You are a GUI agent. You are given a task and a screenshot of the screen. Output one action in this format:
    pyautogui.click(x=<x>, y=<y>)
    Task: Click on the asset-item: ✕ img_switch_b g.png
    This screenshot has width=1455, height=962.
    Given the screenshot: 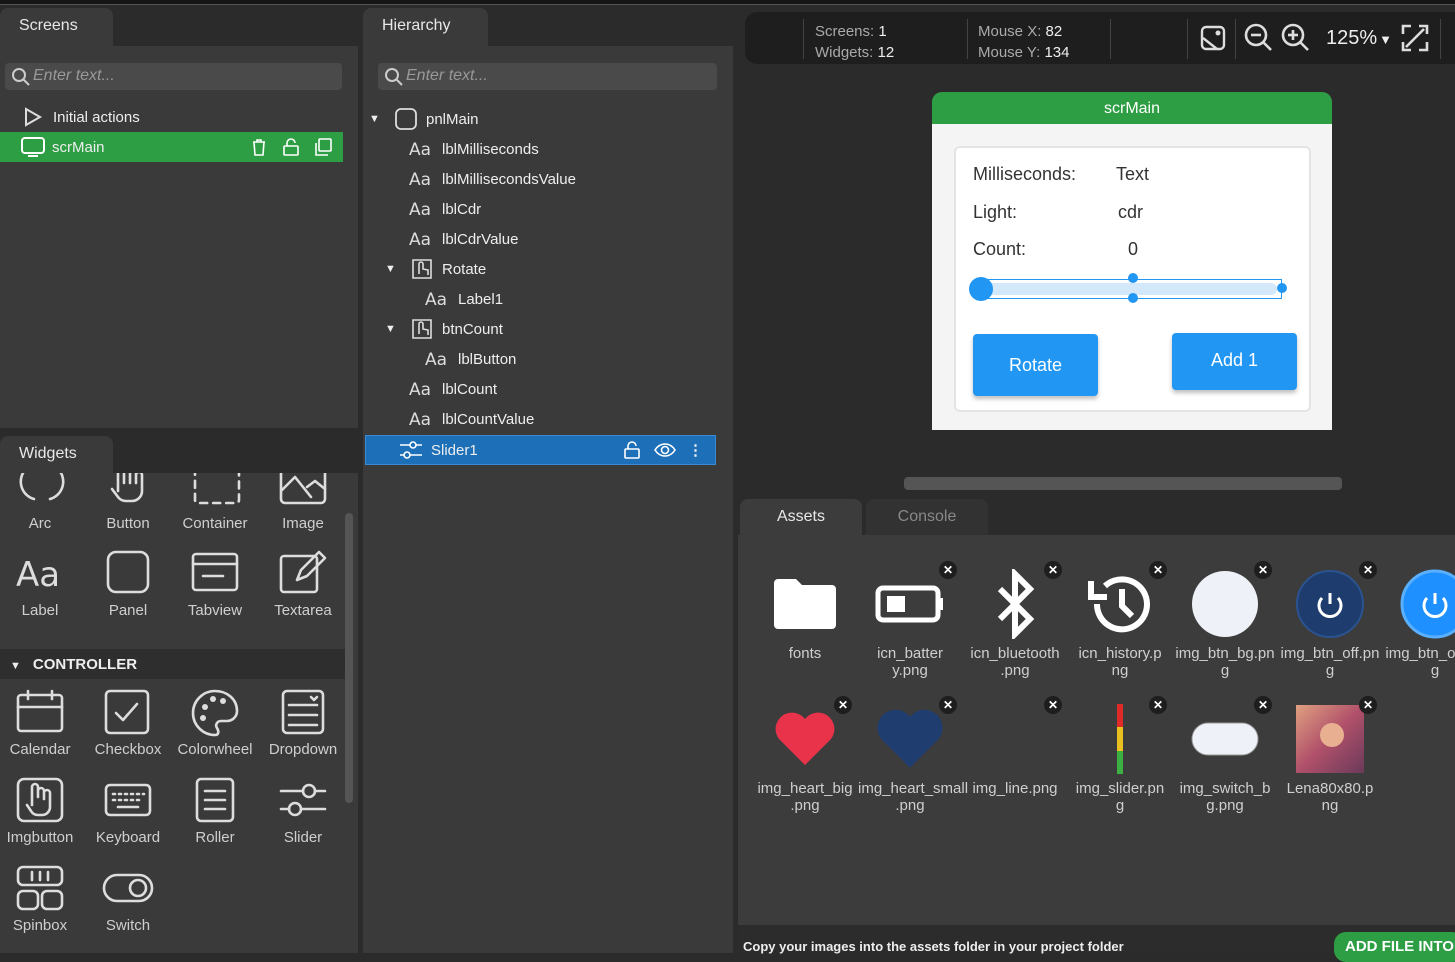 What is the action you would take?
    pyautogui.click(x=1225, y=755)
    